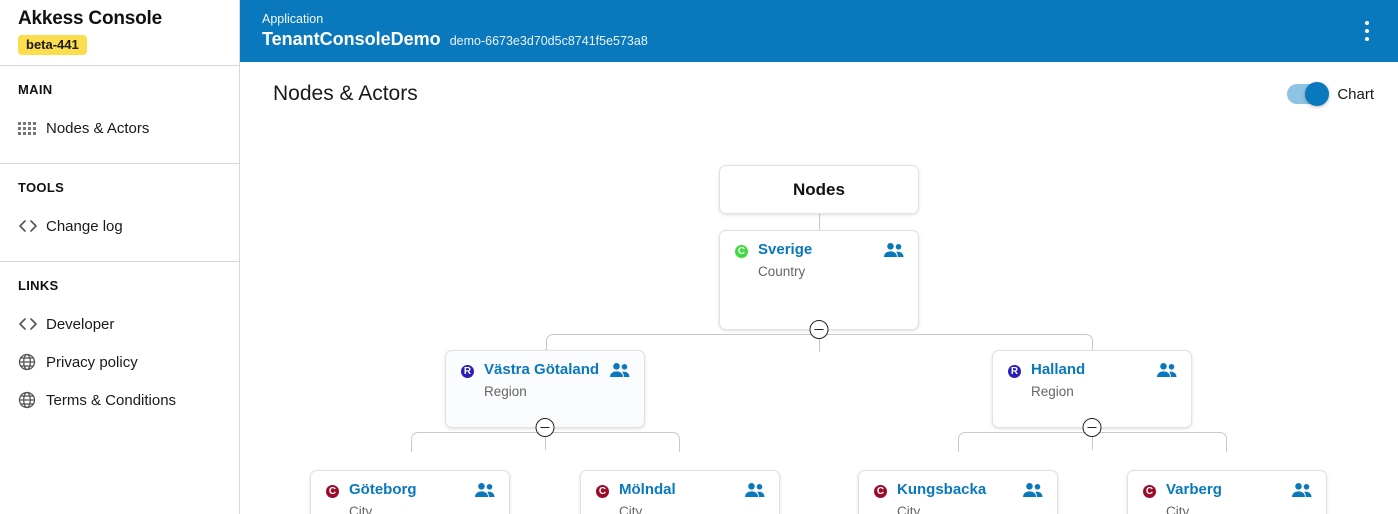  I want to click on nav-section-tools: TOOLS Change log, so click(119, 213).